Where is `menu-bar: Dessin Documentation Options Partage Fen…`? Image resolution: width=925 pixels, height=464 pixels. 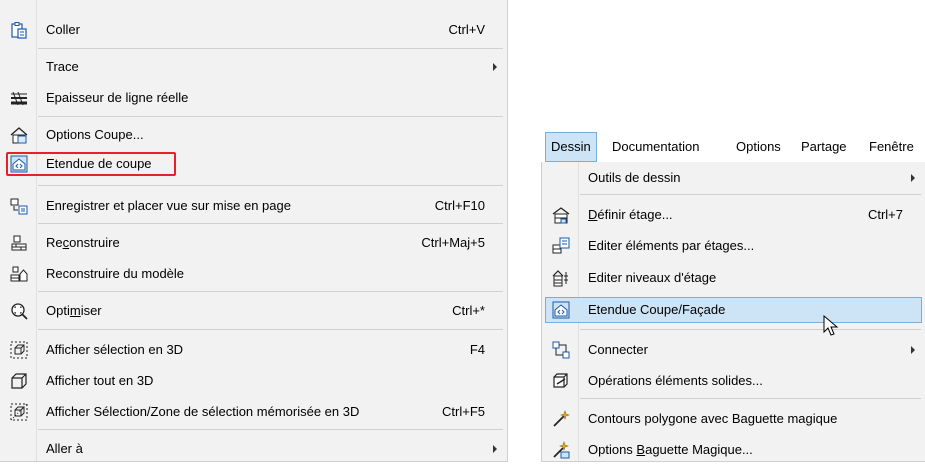 menu-bar: Dessin Documentation Options Partage Fen… is located at coordinates (733, 147).